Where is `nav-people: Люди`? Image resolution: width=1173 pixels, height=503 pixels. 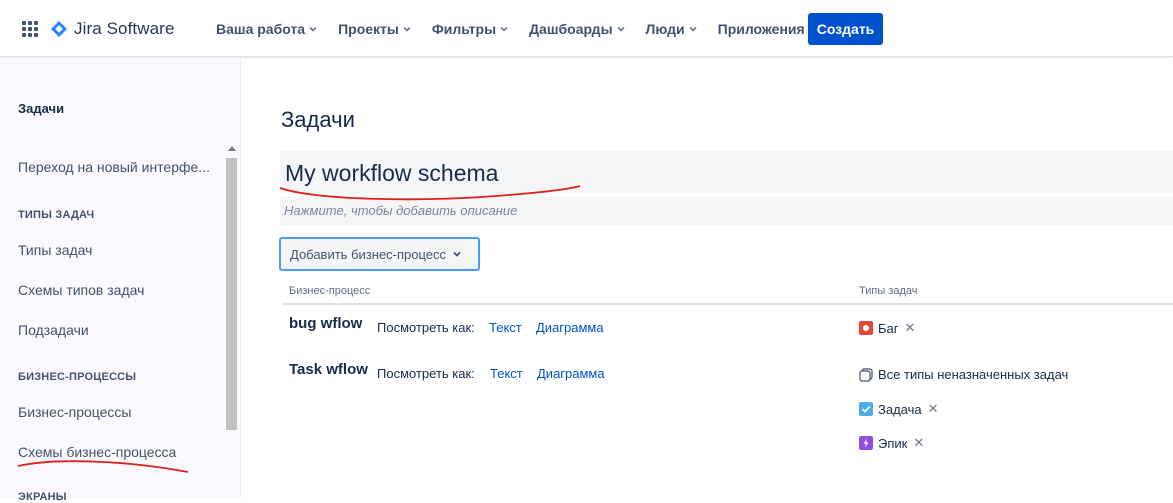 nav-people: Люди is located at coordinates (672, 29).